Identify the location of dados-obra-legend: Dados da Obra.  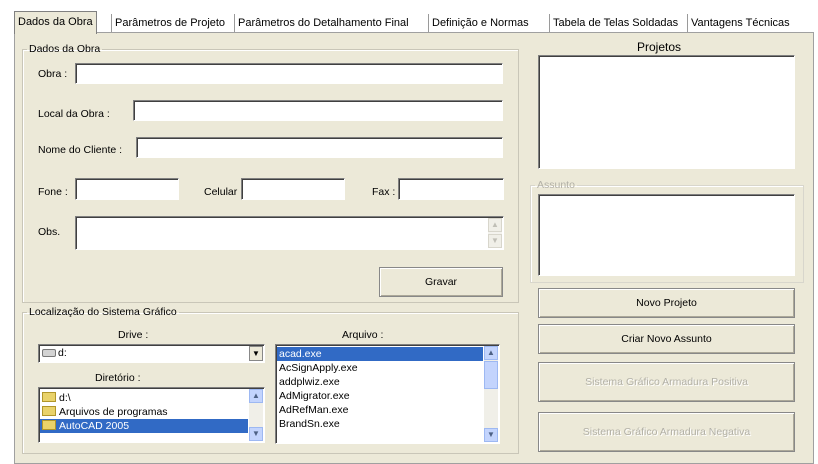
(65, 49).